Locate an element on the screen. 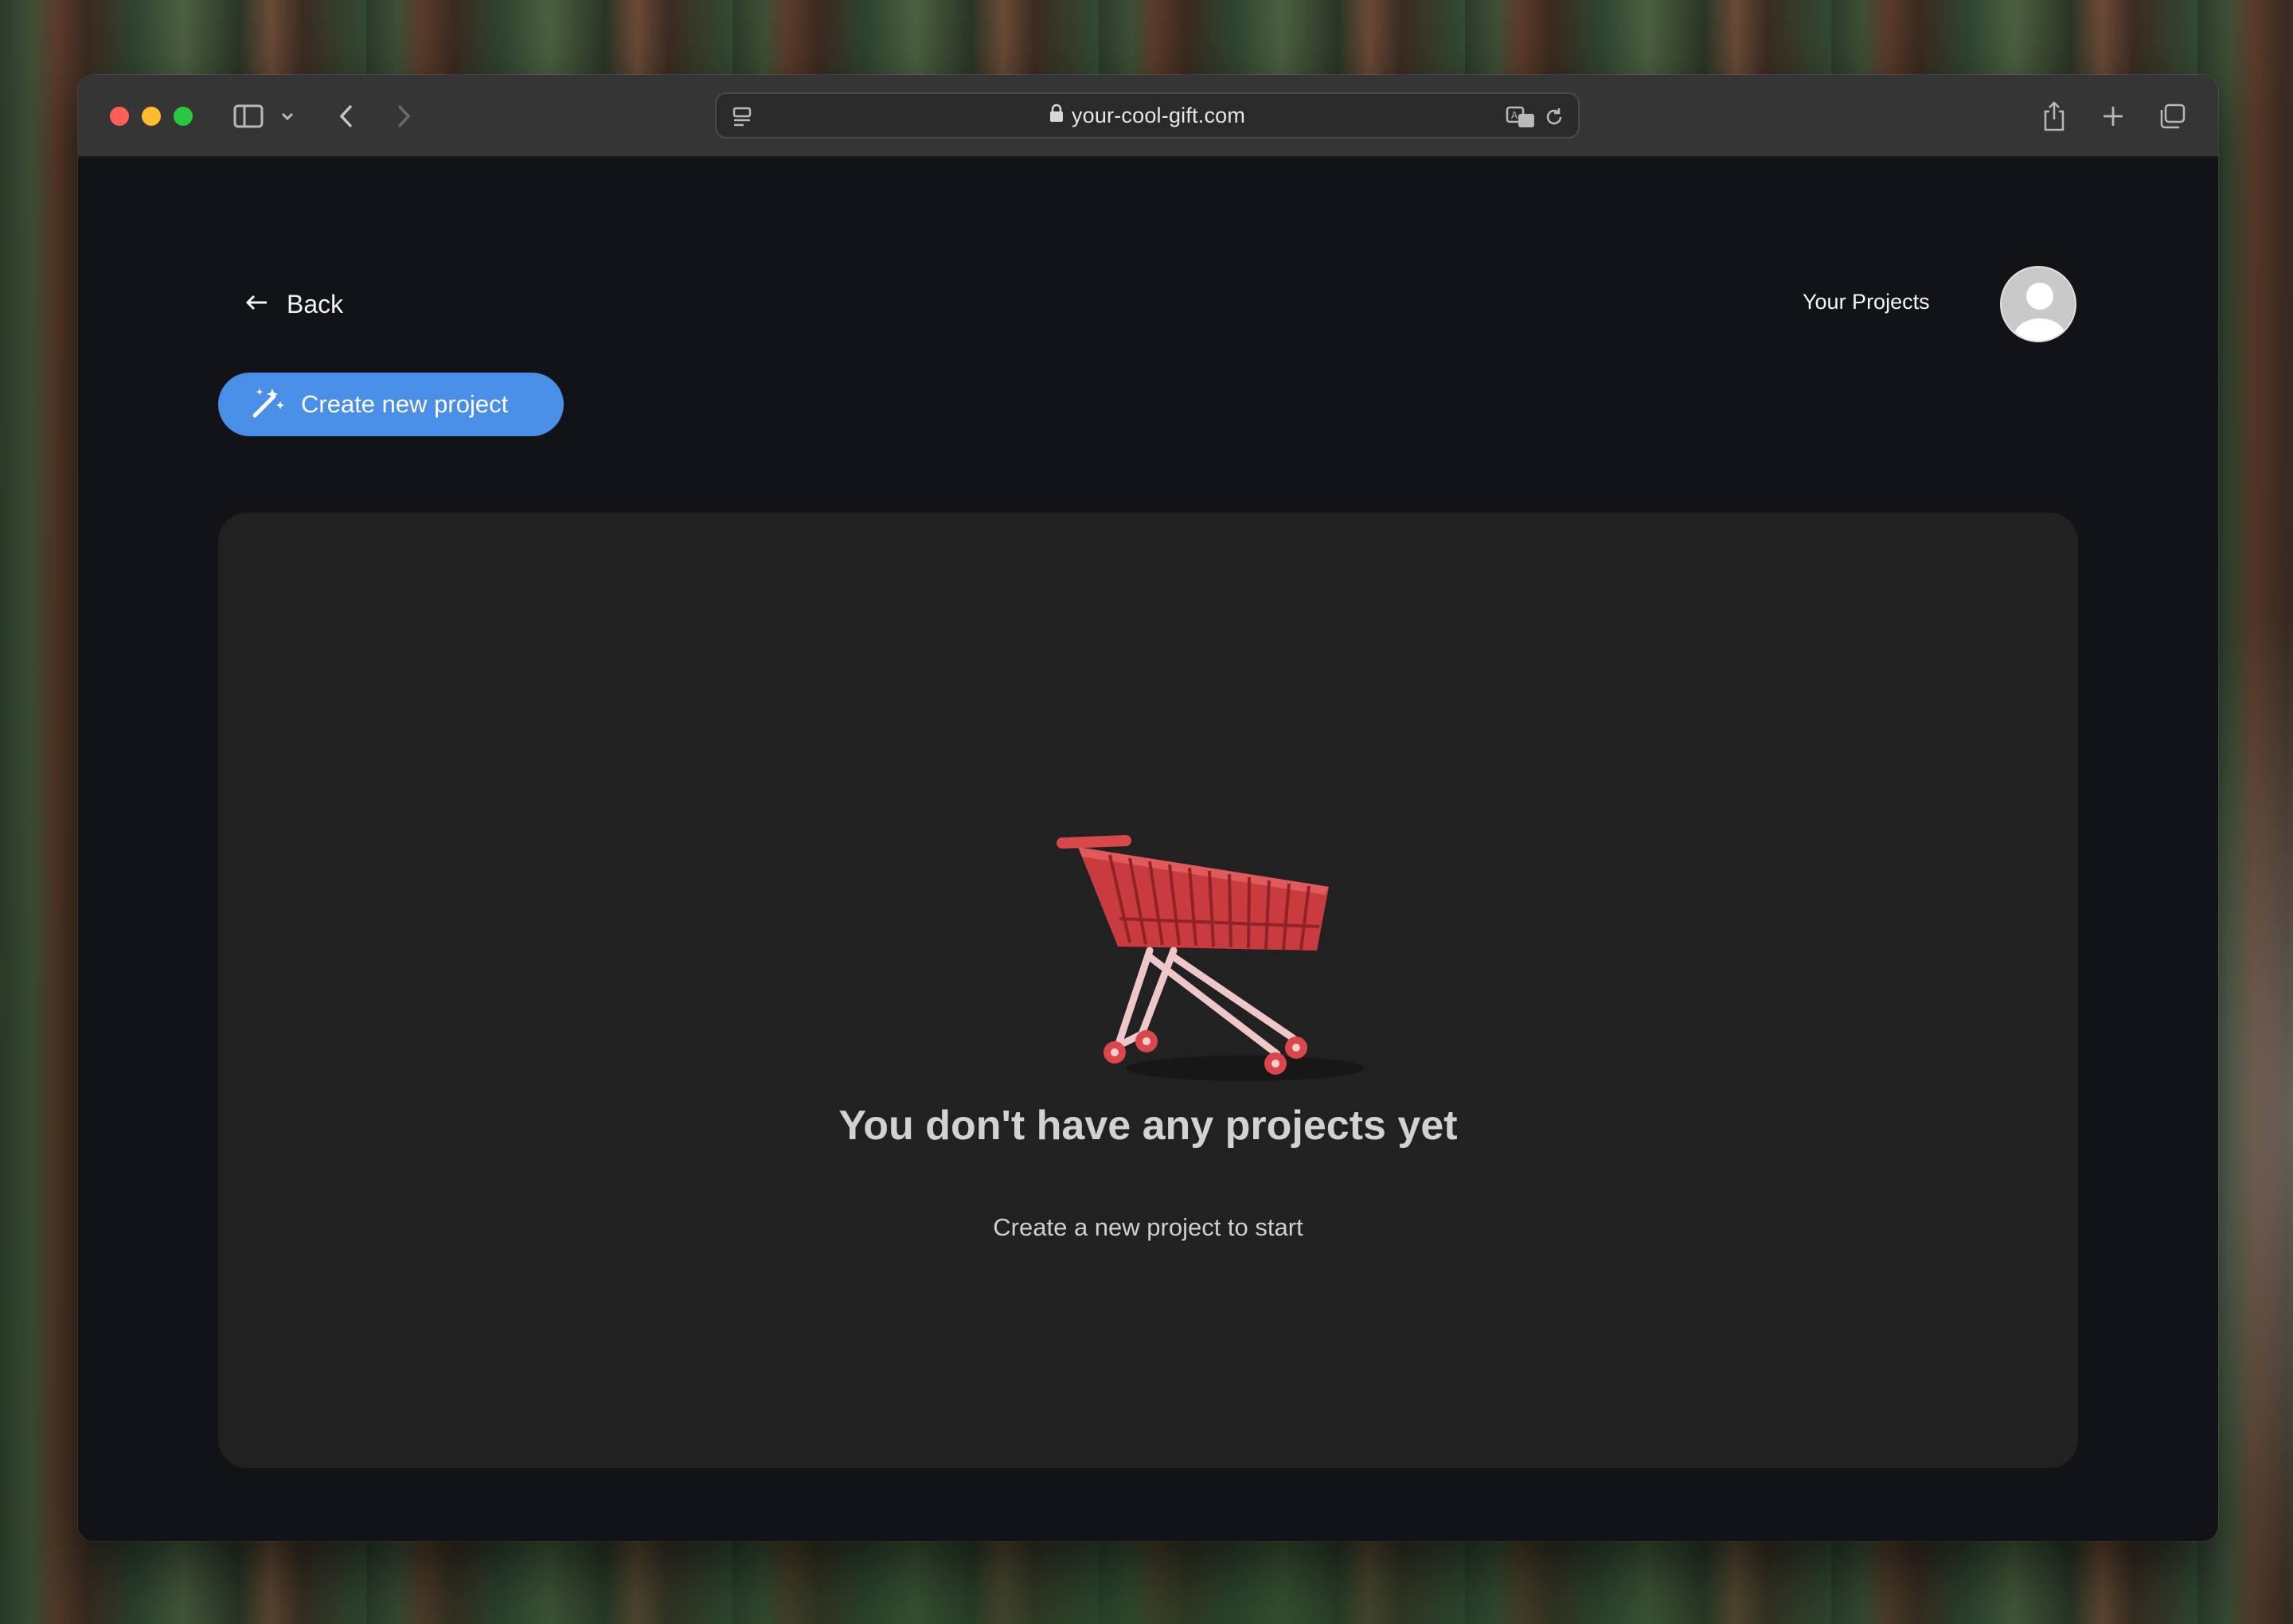 The width and height of the screenshot is (2293, 1624). shopping-cart-icon is located at coordinates (1211, 958).